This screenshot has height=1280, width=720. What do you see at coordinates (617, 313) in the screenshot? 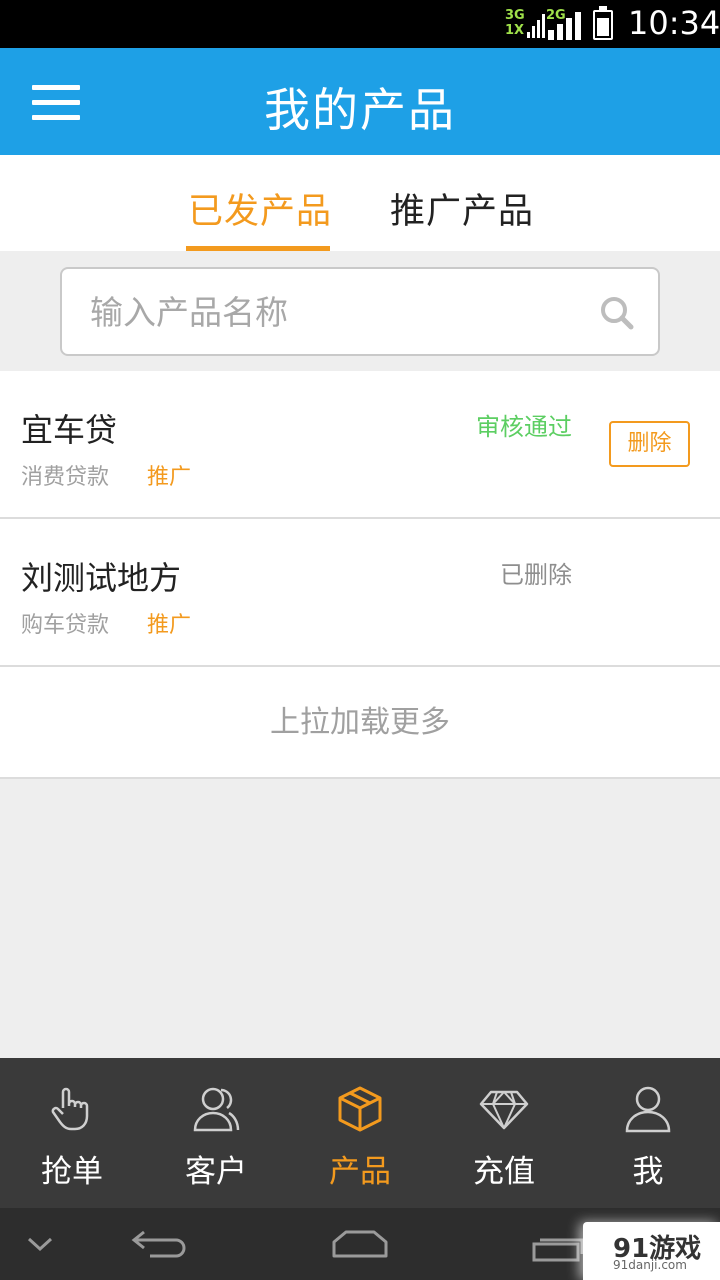
I see `search-icon` at bounding box center [617, 313].